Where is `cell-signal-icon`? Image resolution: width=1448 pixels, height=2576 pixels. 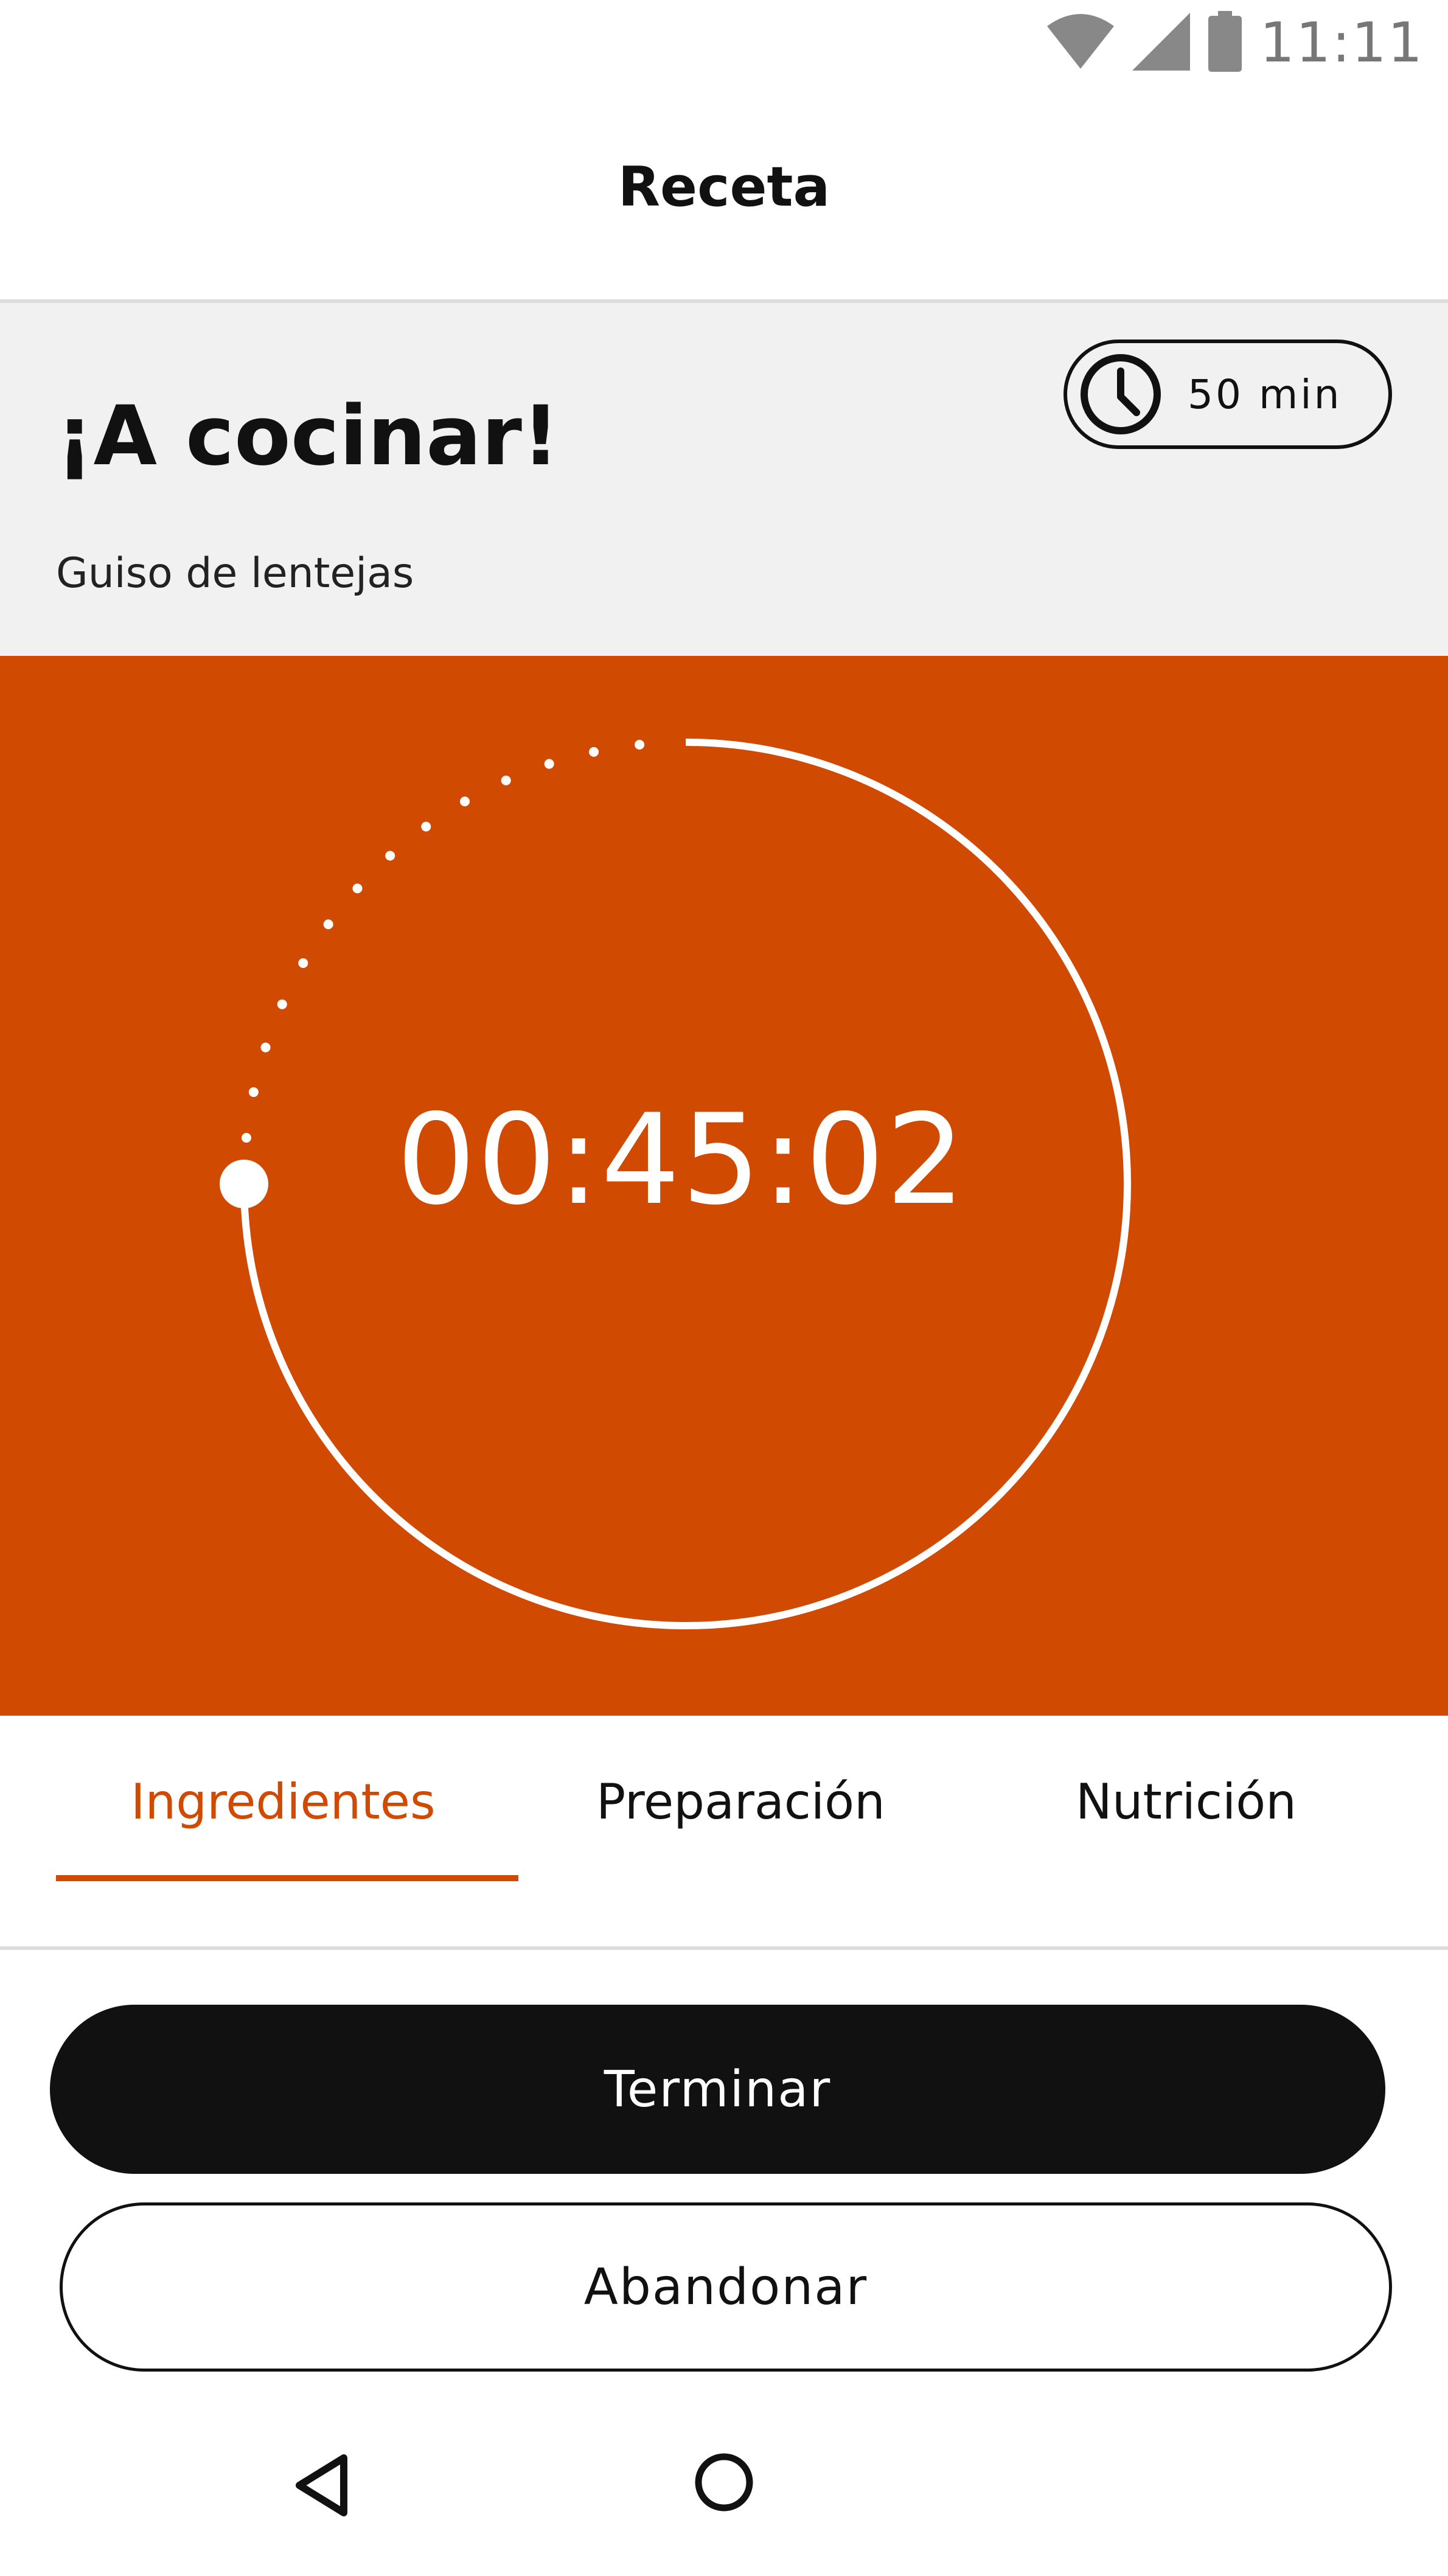 cell-signal-icon is located at coordinates (1161, 42).